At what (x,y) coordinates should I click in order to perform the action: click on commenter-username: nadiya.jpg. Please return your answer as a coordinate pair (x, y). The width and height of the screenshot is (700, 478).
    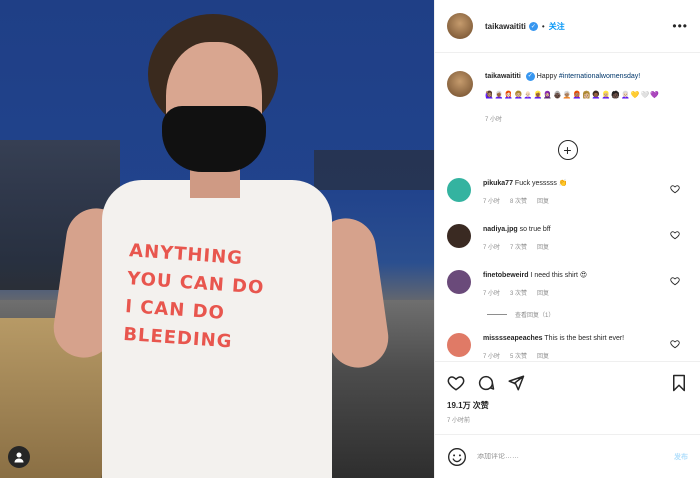
    Looking at the image, I should click on (500, 229).